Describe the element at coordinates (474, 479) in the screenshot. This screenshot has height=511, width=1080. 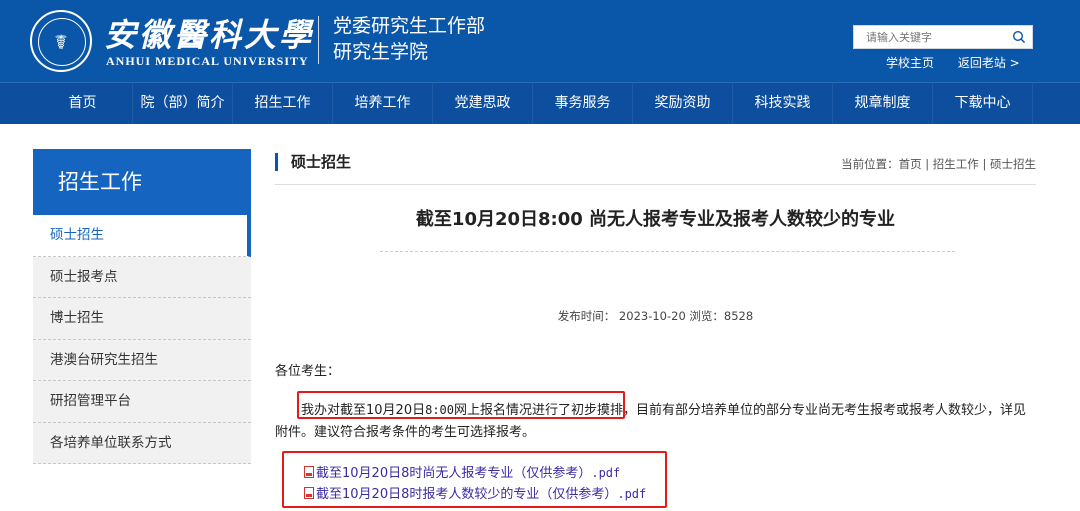
I see `highlight-box-attachments` at that location.